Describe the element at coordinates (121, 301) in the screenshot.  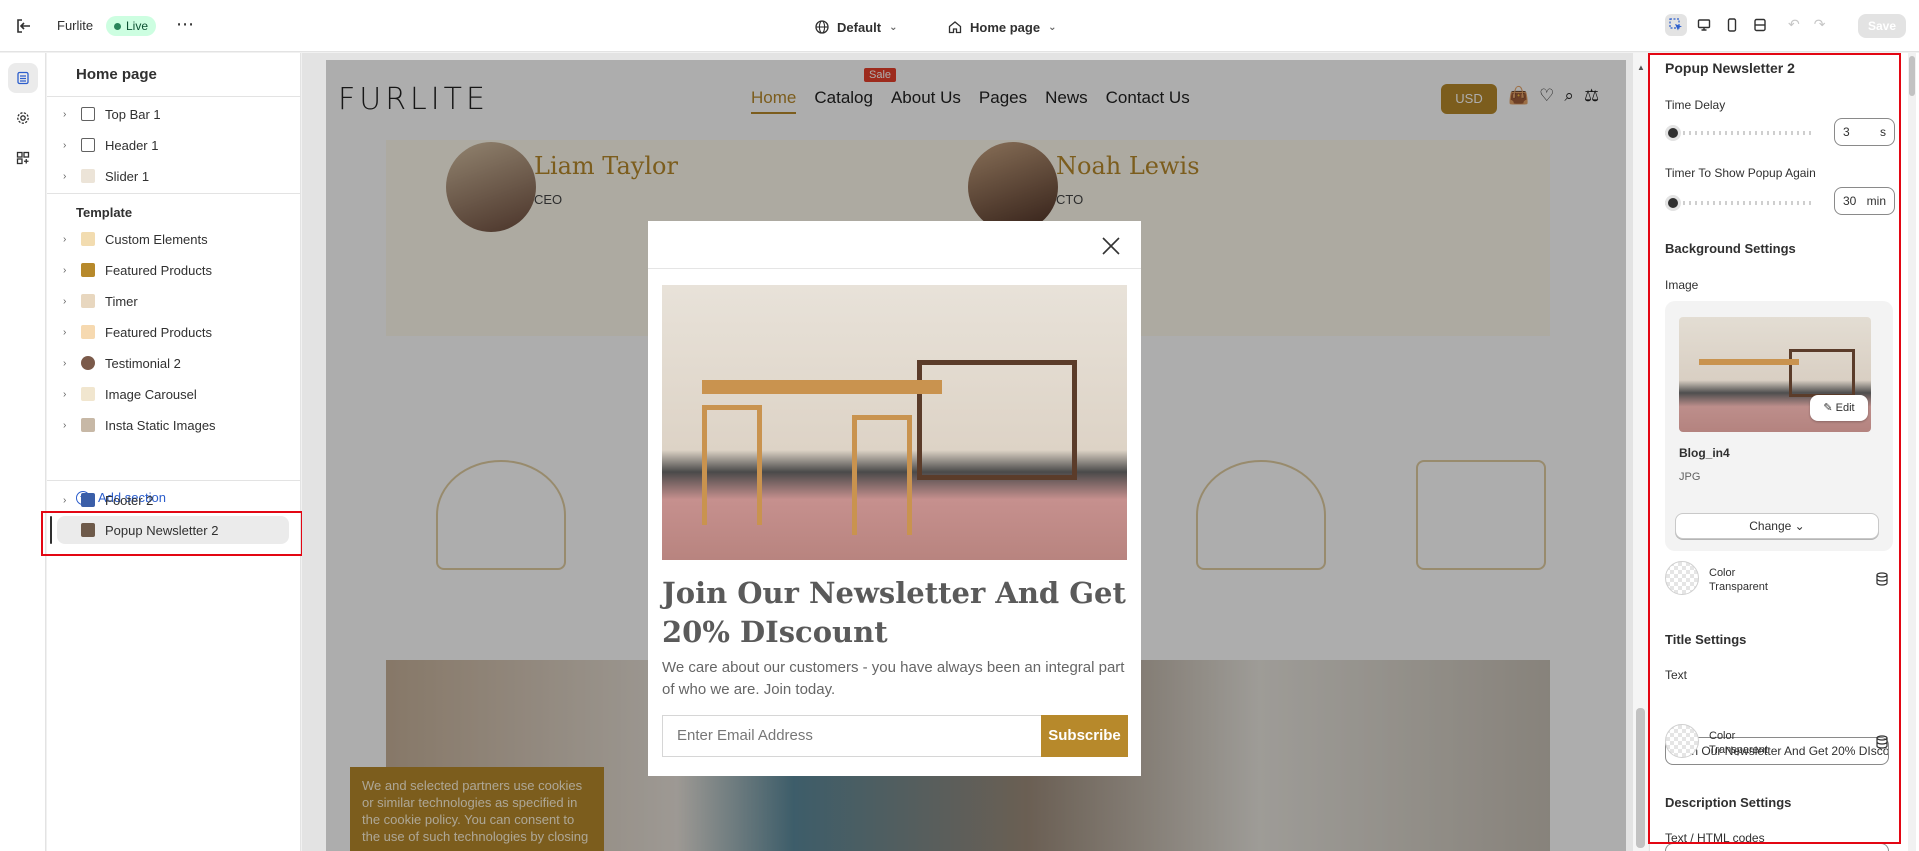
I see `sidebar-item-label: Timer` at that location.